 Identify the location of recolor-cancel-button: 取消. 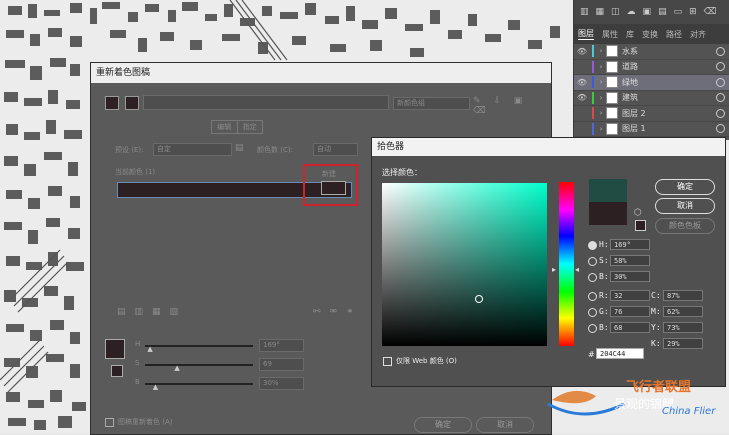
(505, 425).